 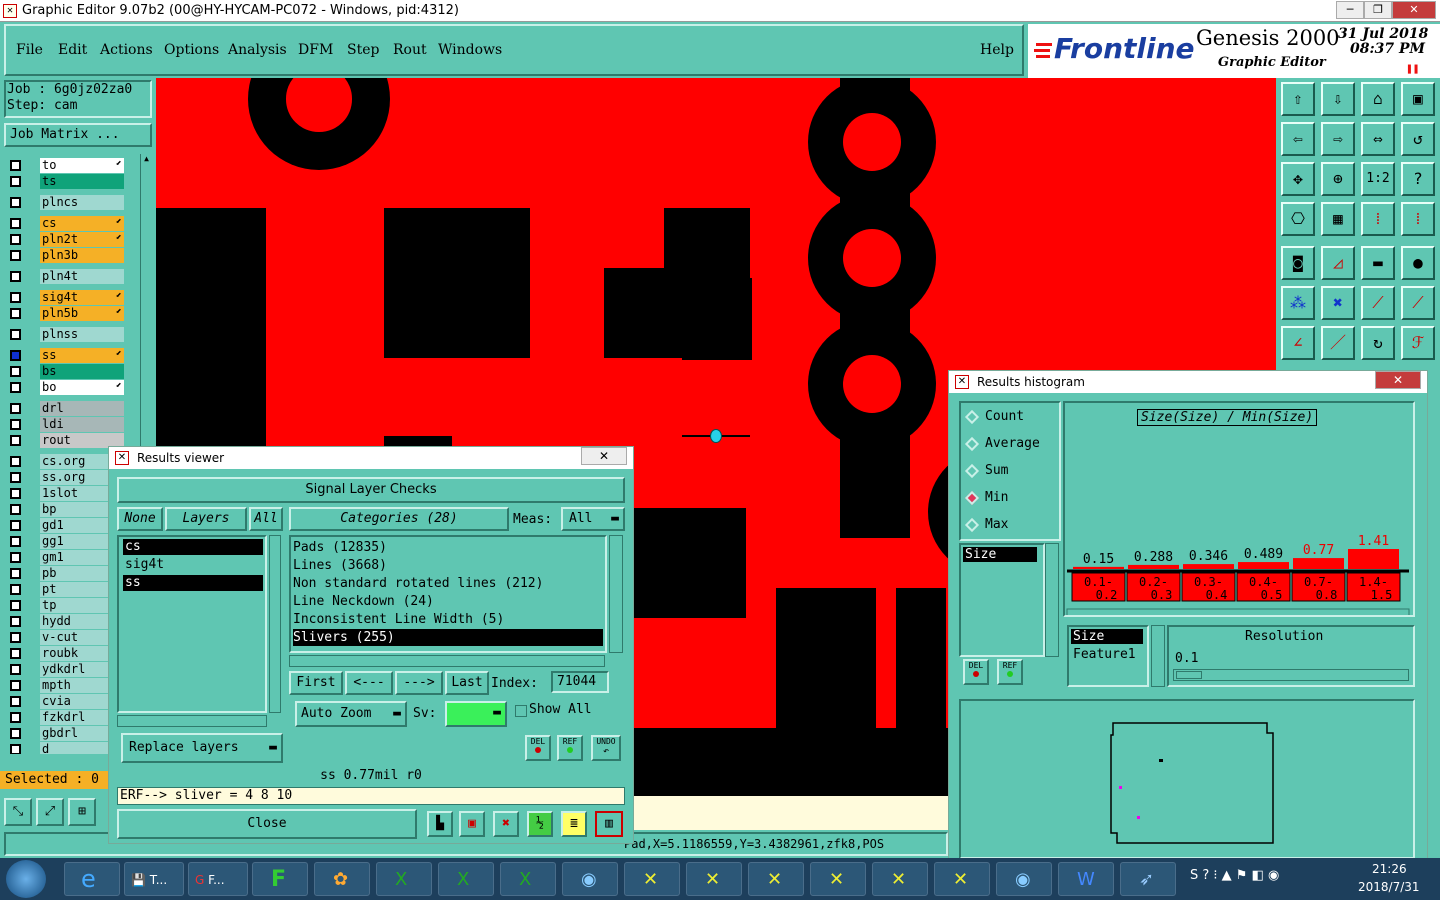 What do you see at coordinates (65, 356) in the screenshot?
I see `layer-row: ss ⬋` at bounding box center [65, 356].